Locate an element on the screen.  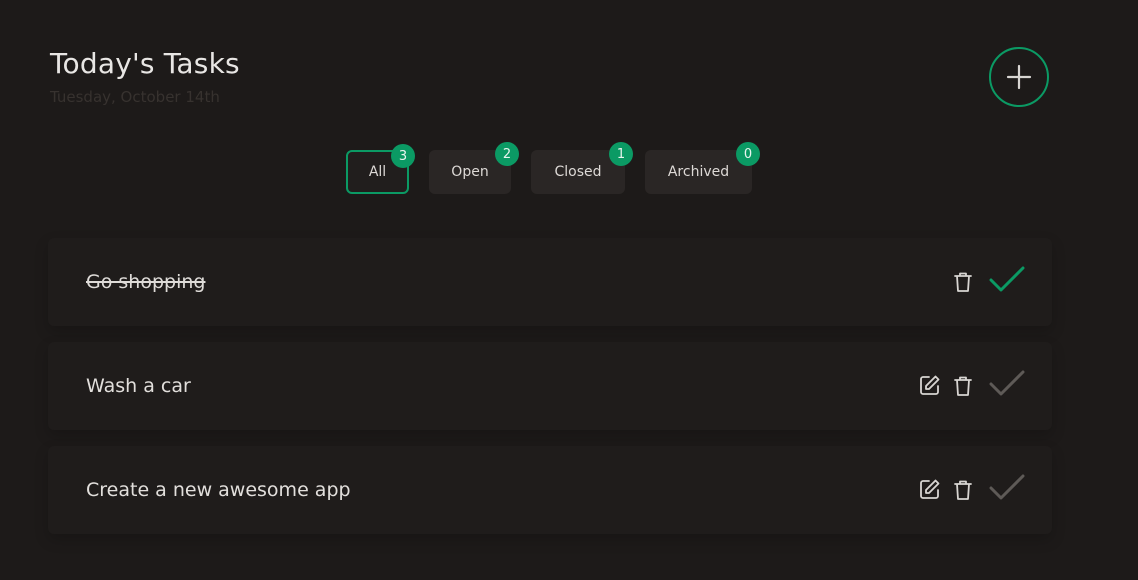
task-item: Wash a car is located at coordinates (550, 386).